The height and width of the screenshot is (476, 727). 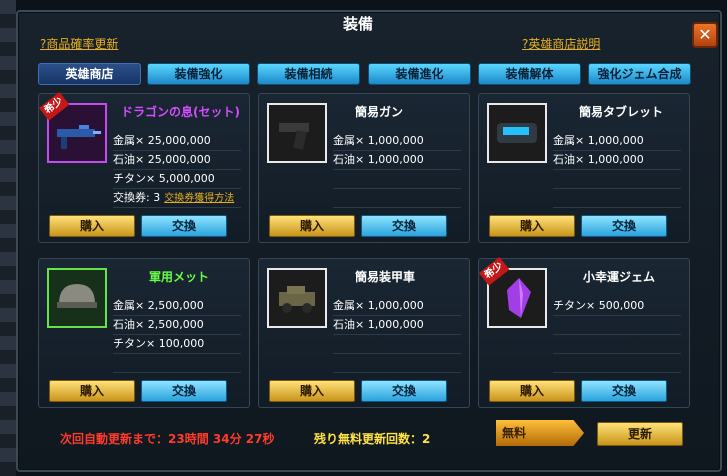 What do you see at coordinates (705, 35) in the screenshot?
I see `close-button: ✕` at bounding box center [705, 35].